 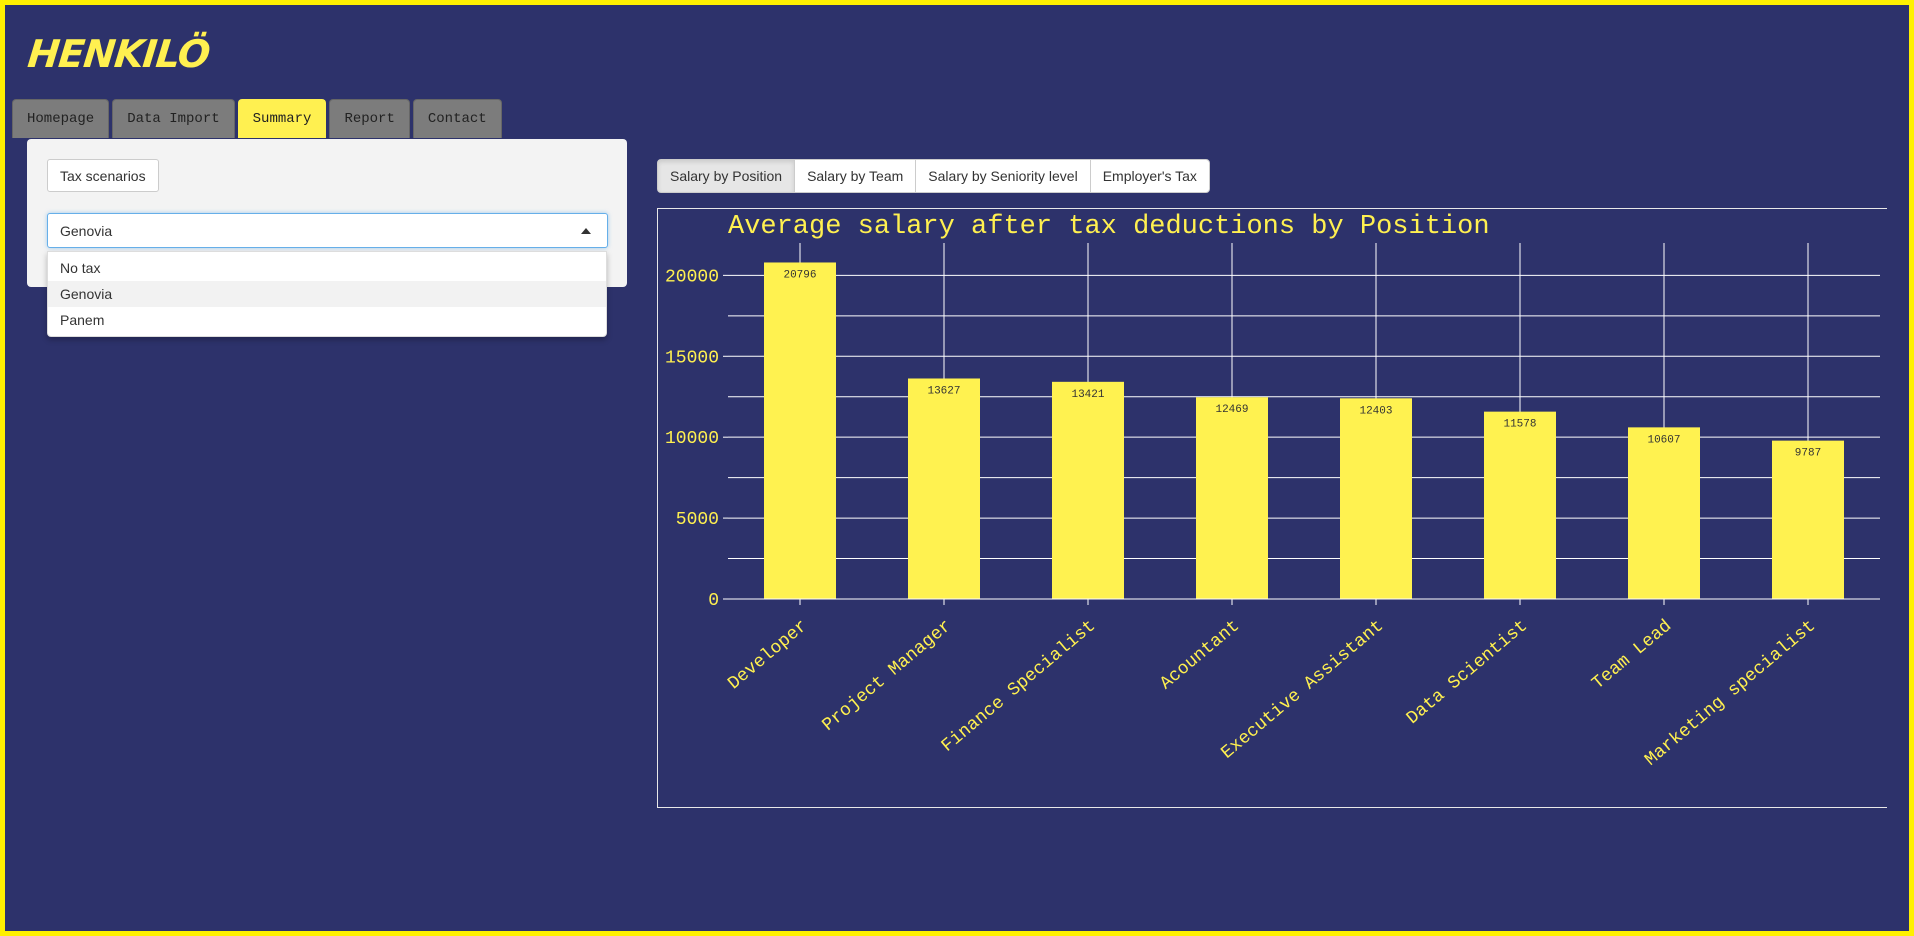 I want to click on x-tick-label: Finance Specialist, so click(x=1019, y=686).